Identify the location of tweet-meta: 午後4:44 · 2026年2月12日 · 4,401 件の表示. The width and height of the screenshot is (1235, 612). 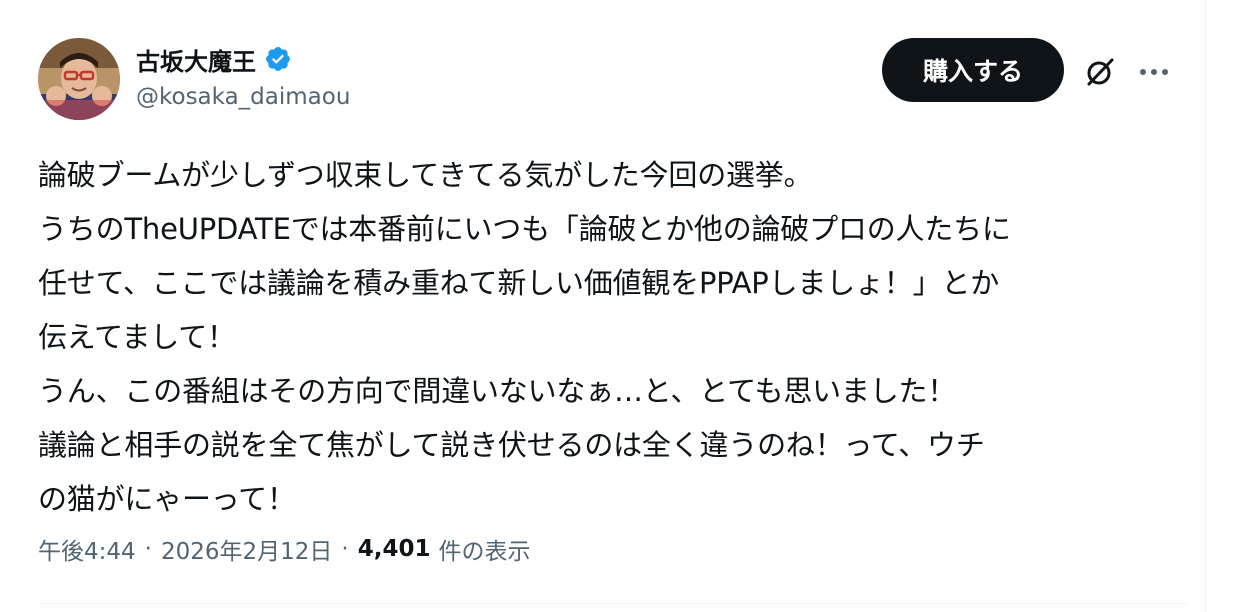
(284, 549).